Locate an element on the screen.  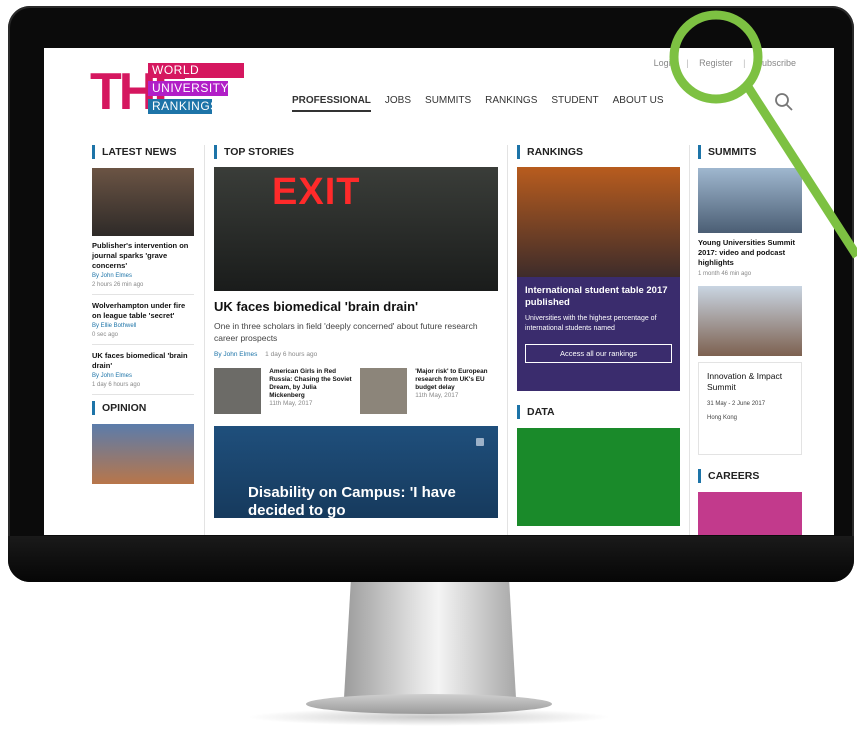
highlight-annotation is located at coordinates (763, 134).